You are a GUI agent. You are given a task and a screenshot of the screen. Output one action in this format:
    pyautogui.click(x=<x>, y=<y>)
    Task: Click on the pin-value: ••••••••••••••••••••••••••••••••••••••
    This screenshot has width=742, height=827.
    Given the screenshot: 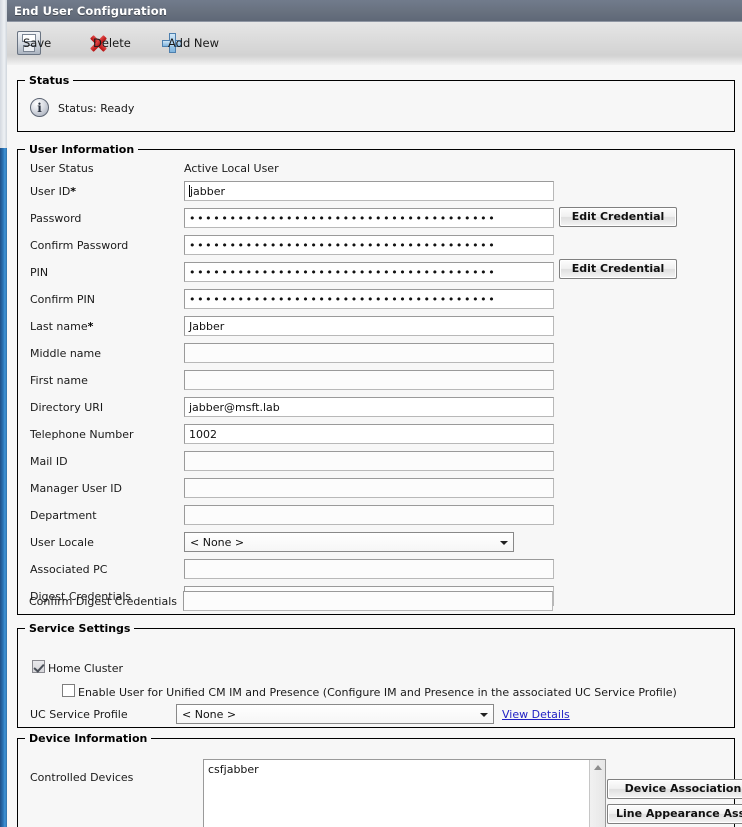 What is the action you would take?
    pyautogui.click(x=343, y=272)
    